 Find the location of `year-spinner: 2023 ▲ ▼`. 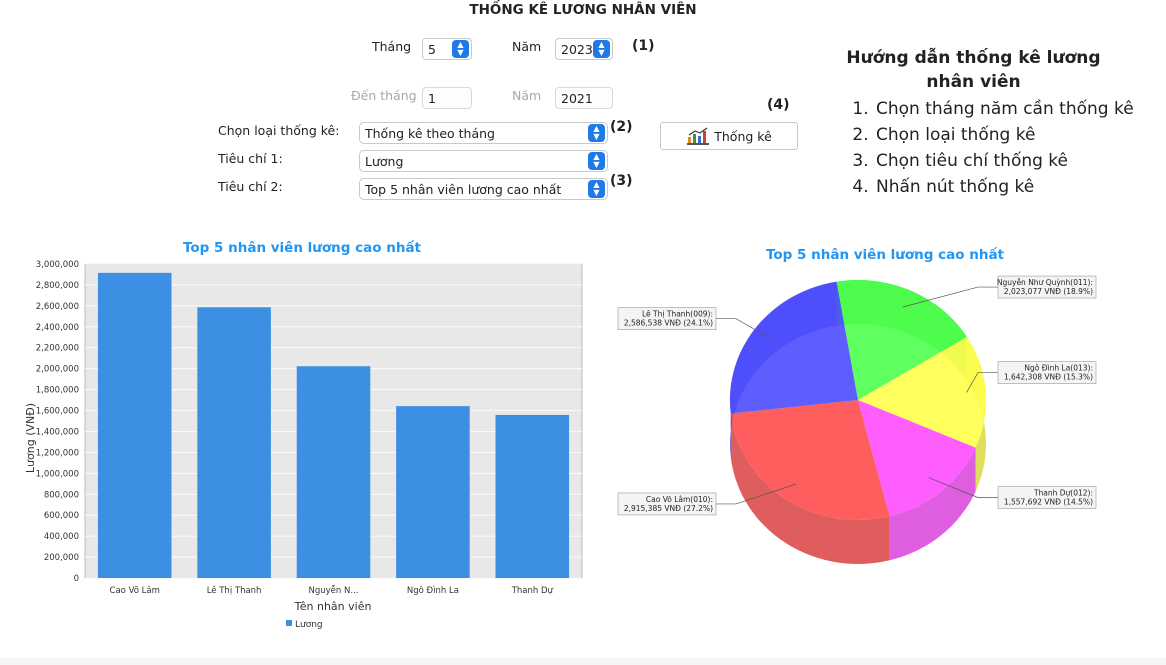

year-spinner: 2023 ▲ ▼ is located at coordinates (584, 49).